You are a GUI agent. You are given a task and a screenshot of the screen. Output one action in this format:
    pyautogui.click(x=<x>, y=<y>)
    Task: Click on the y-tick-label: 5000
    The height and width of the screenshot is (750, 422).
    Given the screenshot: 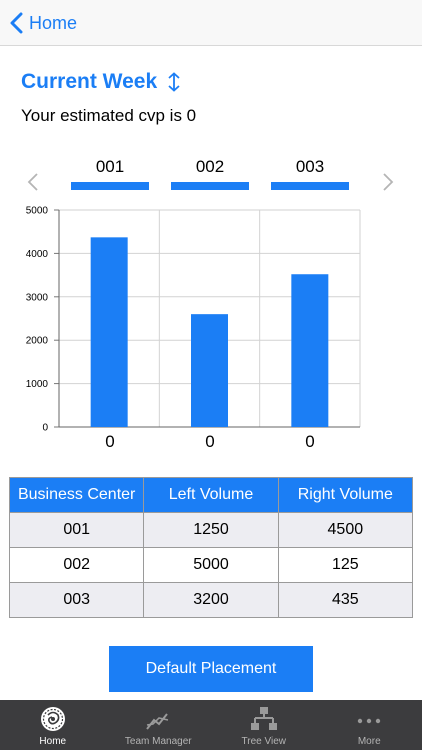 What is the action you would take?
    pyautogui.click(x=37, y=211)
    